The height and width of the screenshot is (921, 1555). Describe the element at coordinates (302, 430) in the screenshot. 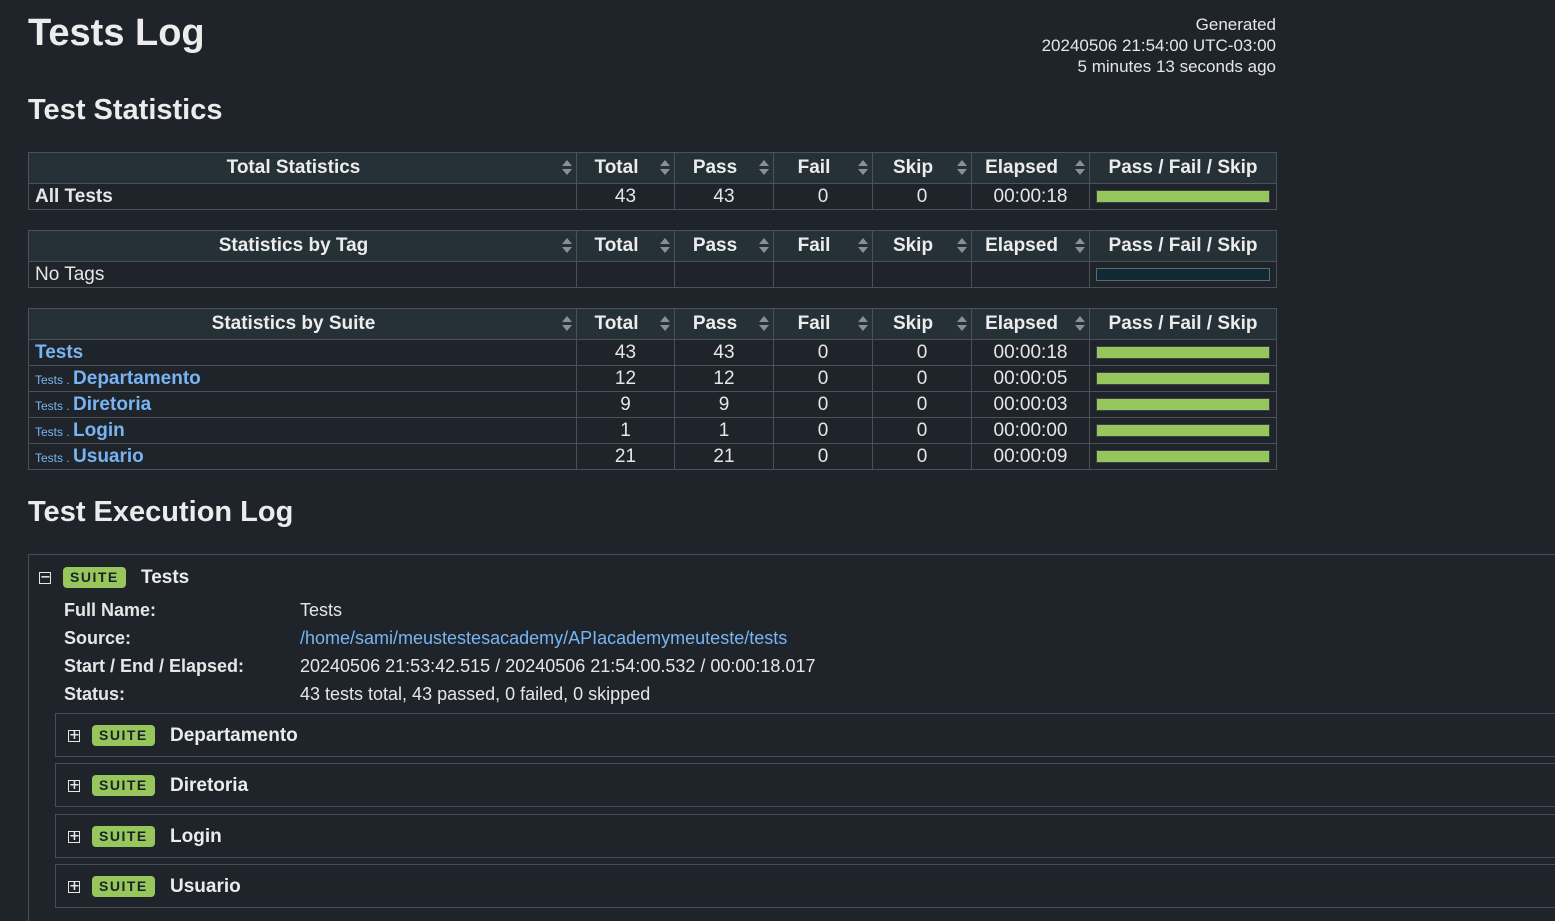

I see `row-name: Tests . Login` at that location.